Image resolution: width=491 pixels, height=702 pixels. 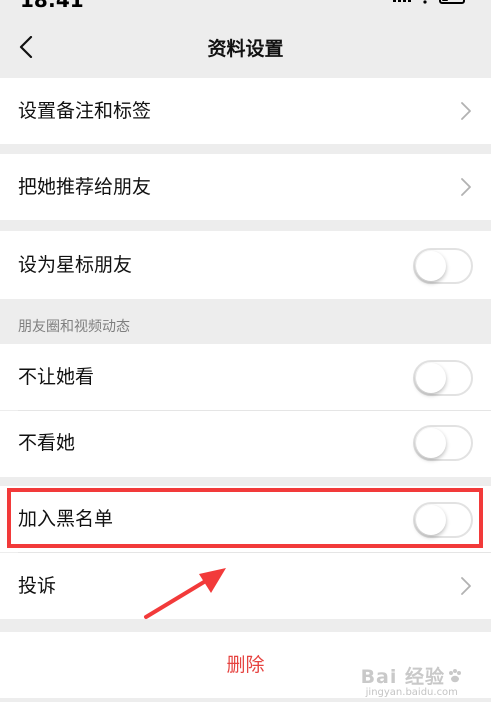 What do you see at coordinates (402, 677) in the screenshot?
I see `watermark-logo-text: Bai 经验` at bounding box center [402, 677].